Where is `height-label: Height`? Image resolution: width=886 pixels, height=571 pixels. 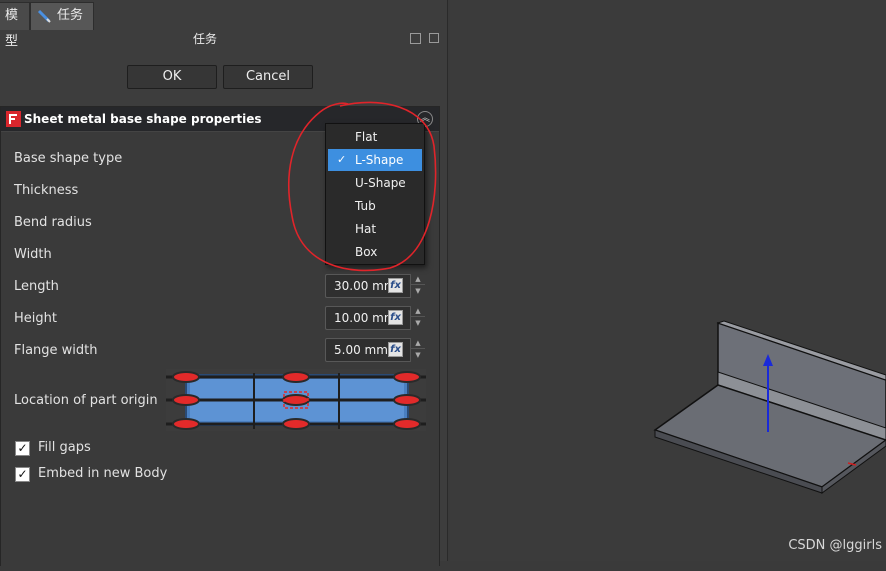
height-label: Height is located at coordinates (35, 318).